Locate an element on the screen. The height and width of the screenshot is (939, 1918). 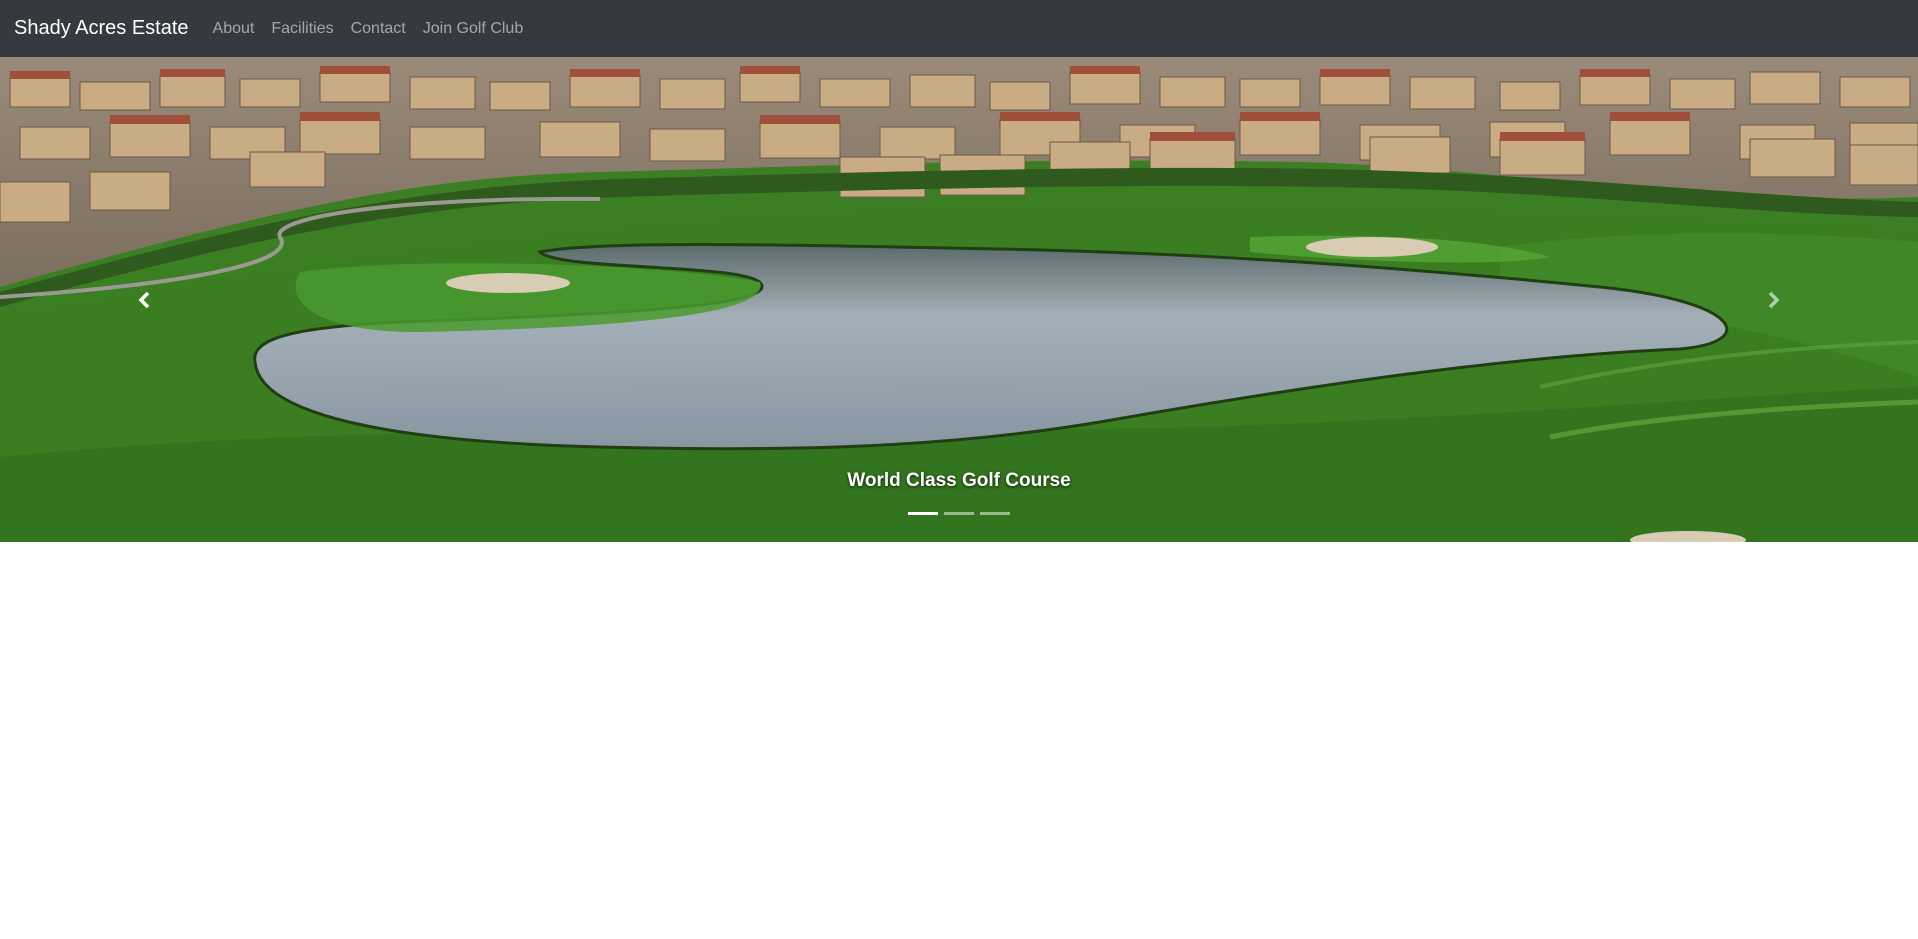
nav-link-contact: Contact is located at coordinates (378, 29).